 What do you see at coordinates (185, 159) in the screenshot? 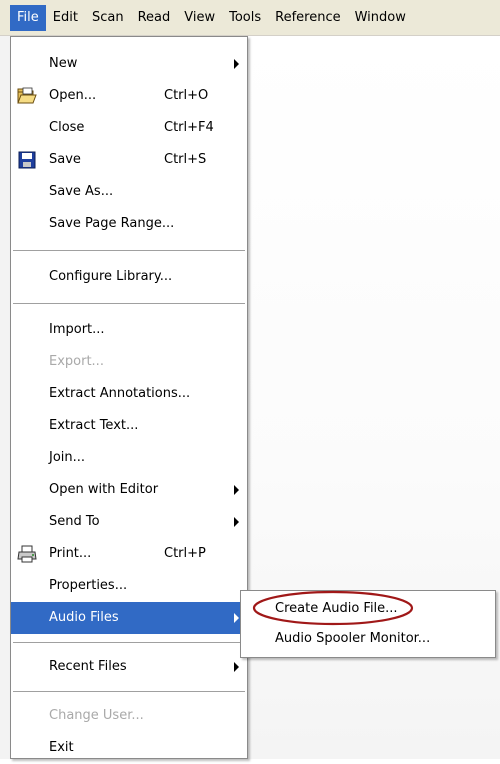
I see `shortcut-label: Ctrl+S` at bounding box center [185, 159].